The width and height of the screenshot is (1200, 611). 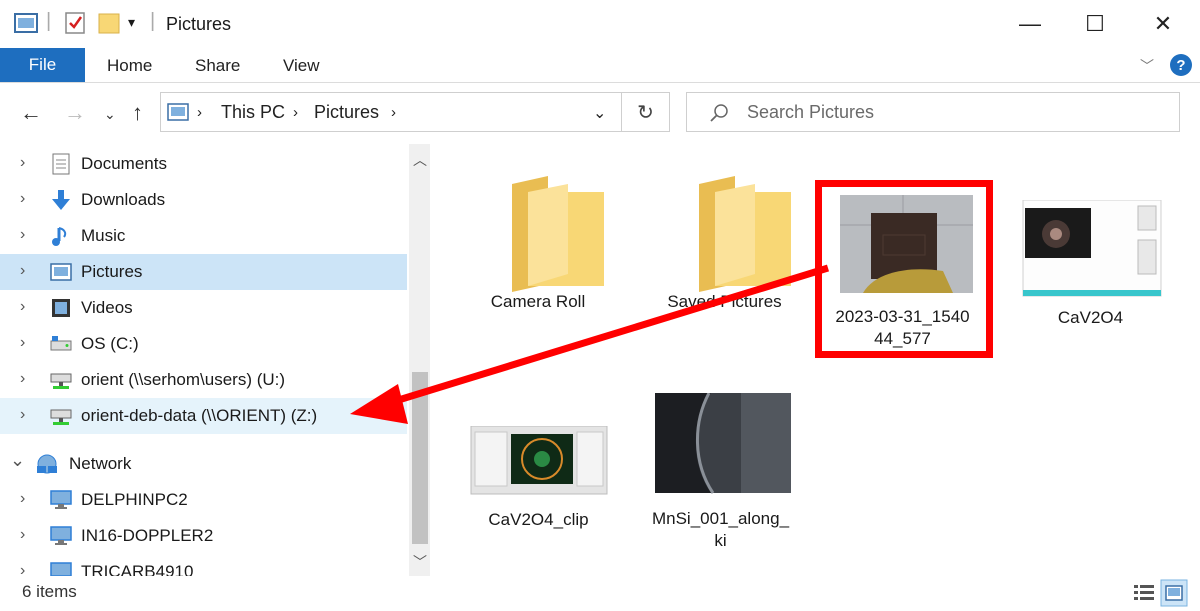 I want to click on network-drive-icon, so click(x=61, y=417).